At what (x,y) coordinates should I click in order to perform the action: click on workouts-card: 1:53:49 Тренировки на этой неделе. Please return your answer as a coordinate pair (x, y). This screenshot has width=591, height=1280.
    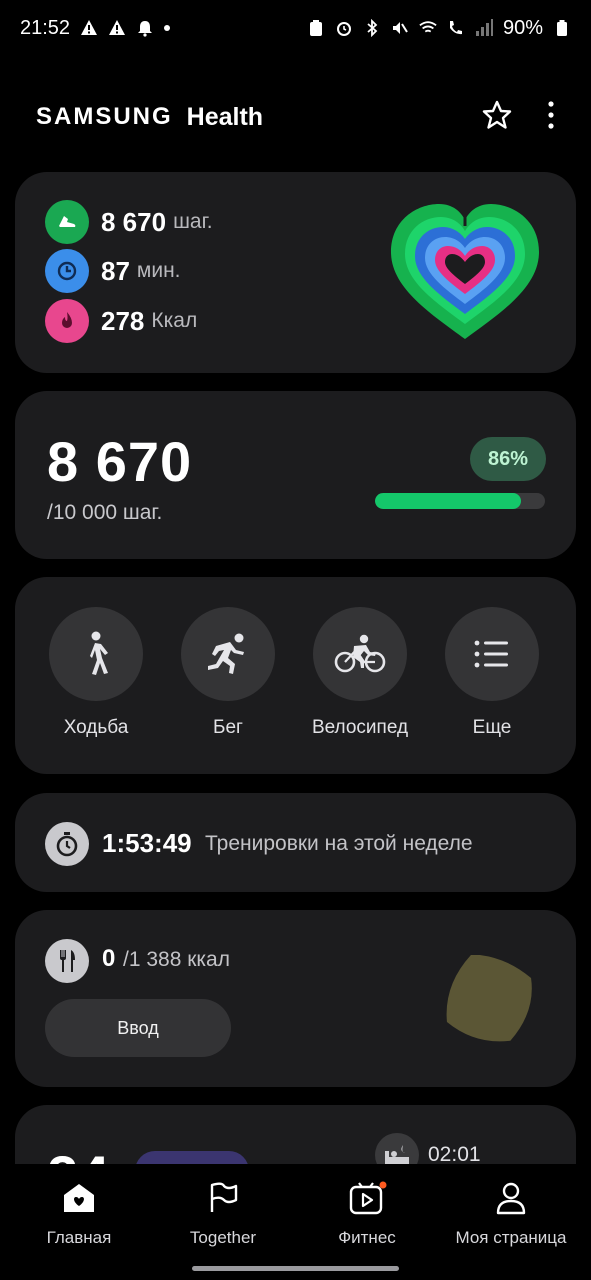
    Looking at the image, I should click on (295, 842).